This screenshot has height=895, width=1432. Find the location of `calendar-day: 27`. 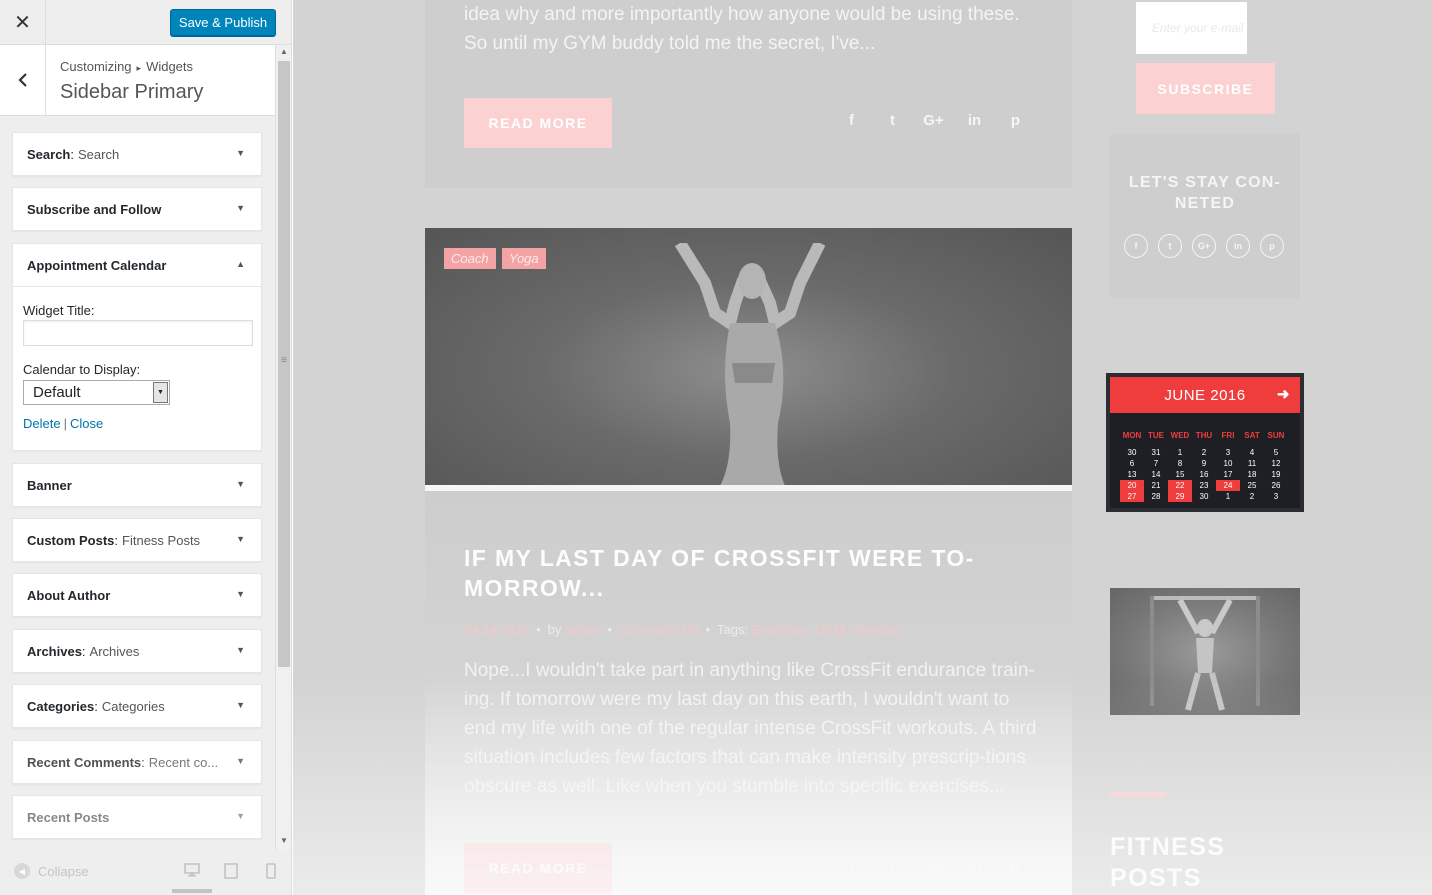

calendar-day: 27 is located at coordinates (1132, 496).